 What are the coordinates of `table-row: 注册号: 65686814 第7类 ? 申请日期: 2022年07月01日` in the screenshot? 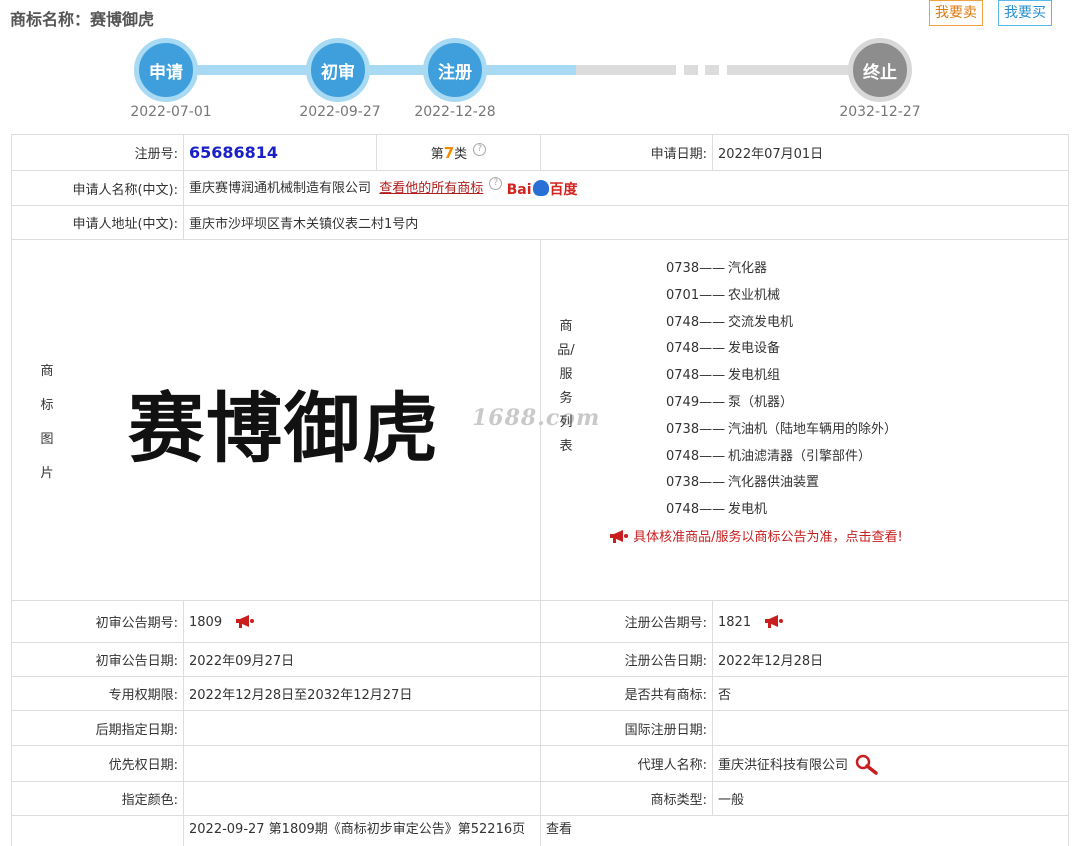 It's located at (540, 152).